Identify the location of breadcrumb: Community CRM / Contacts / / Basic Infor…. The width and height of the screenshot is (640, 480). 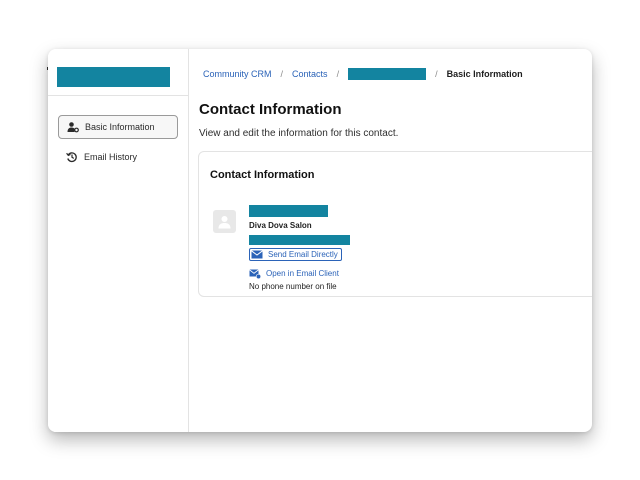
(363, 74).